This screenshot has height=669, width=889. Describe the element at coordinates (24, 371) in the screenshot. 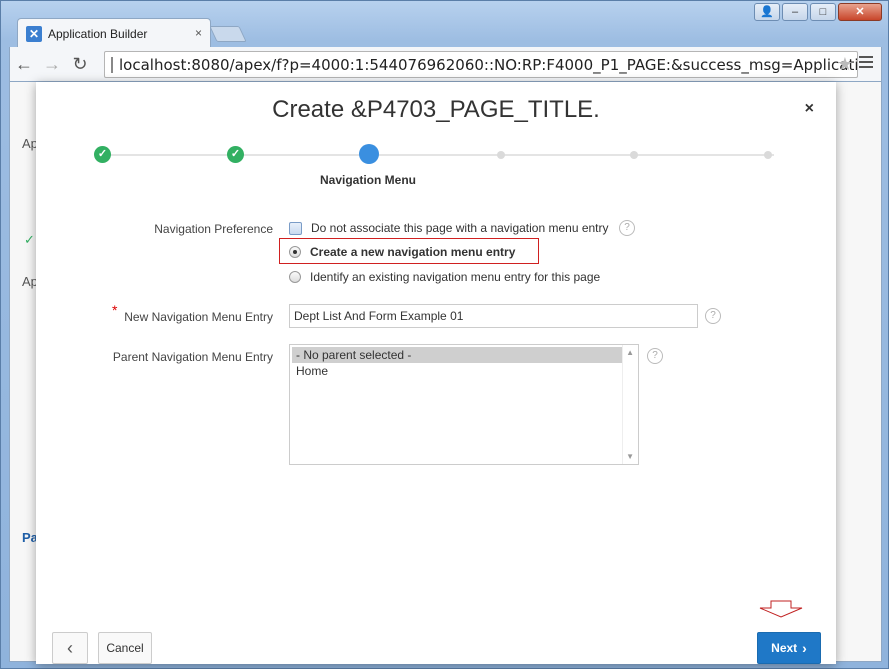

I see `background-left-column` at that location.